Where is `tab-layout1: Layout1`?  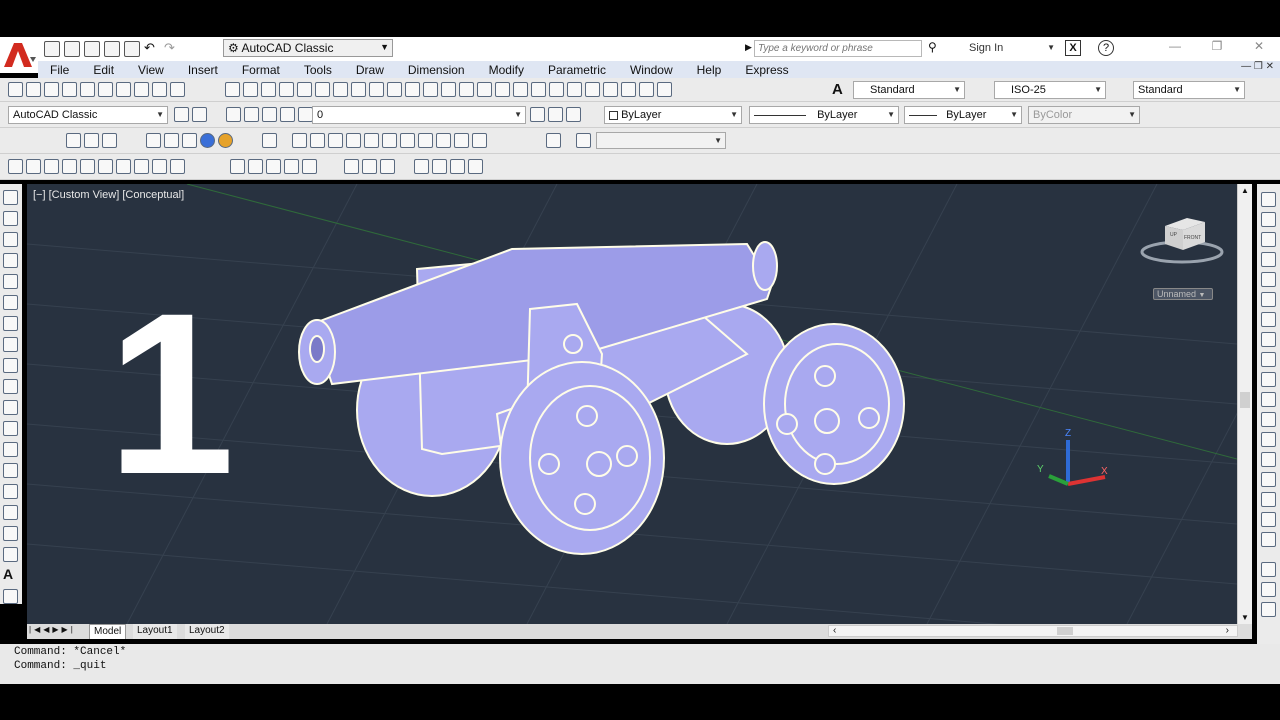
tab-layout1: Layout1 is located at coordinates (155, 631).